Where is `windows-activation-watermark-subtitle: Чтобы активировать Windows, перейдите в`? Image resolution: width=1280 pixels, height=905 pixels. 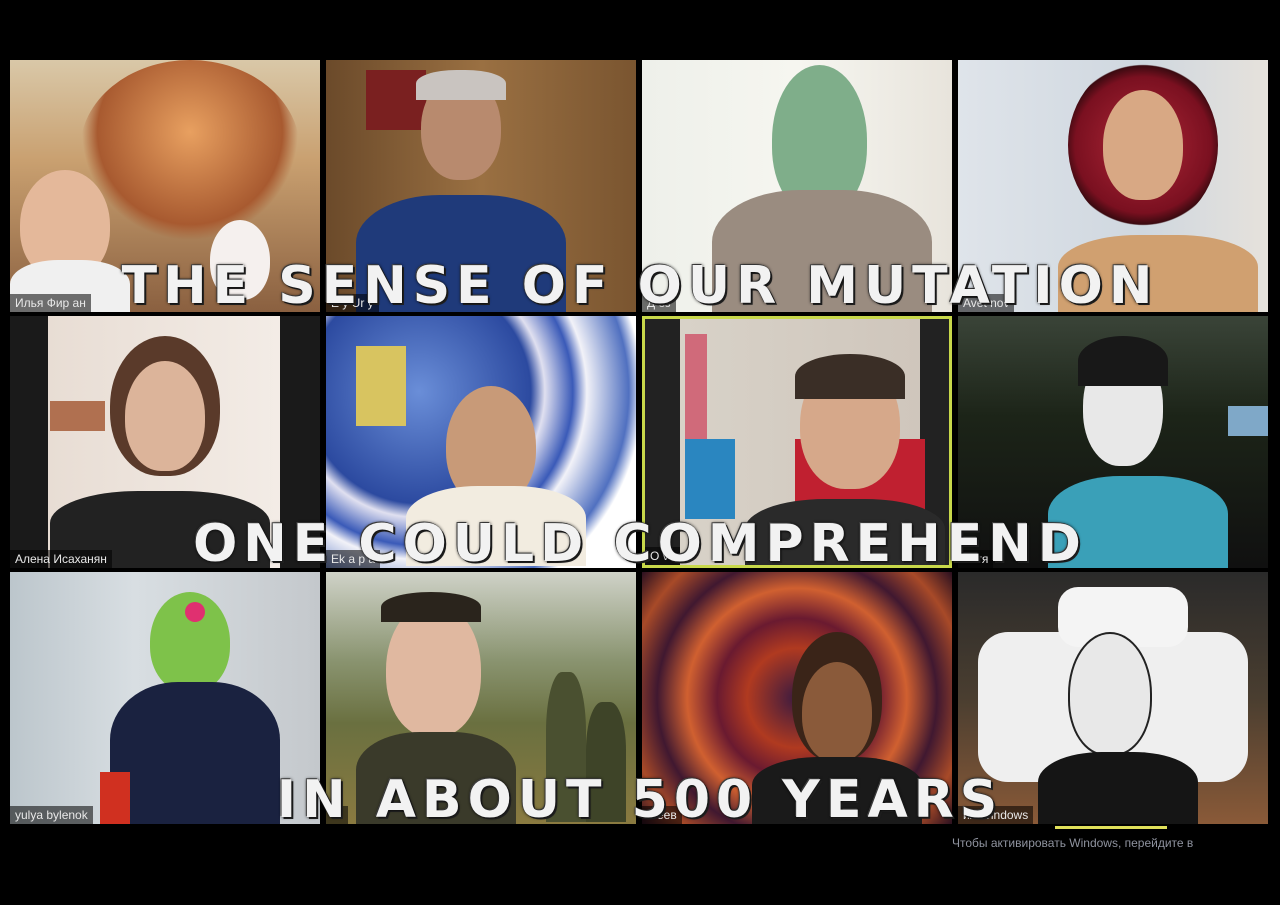 windows-activation-watermark-subtitle: Чтобы активировать Windows, перейдите в is located at coordinates (1073, 843).